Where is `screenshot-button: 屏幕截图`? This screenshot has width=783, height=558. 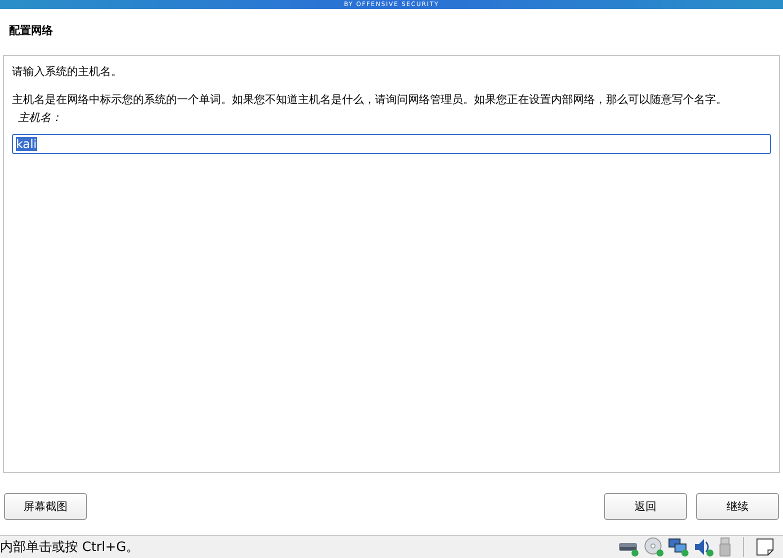
screenshot-button: 屏幕截图 is located at coordinates (45, 506).